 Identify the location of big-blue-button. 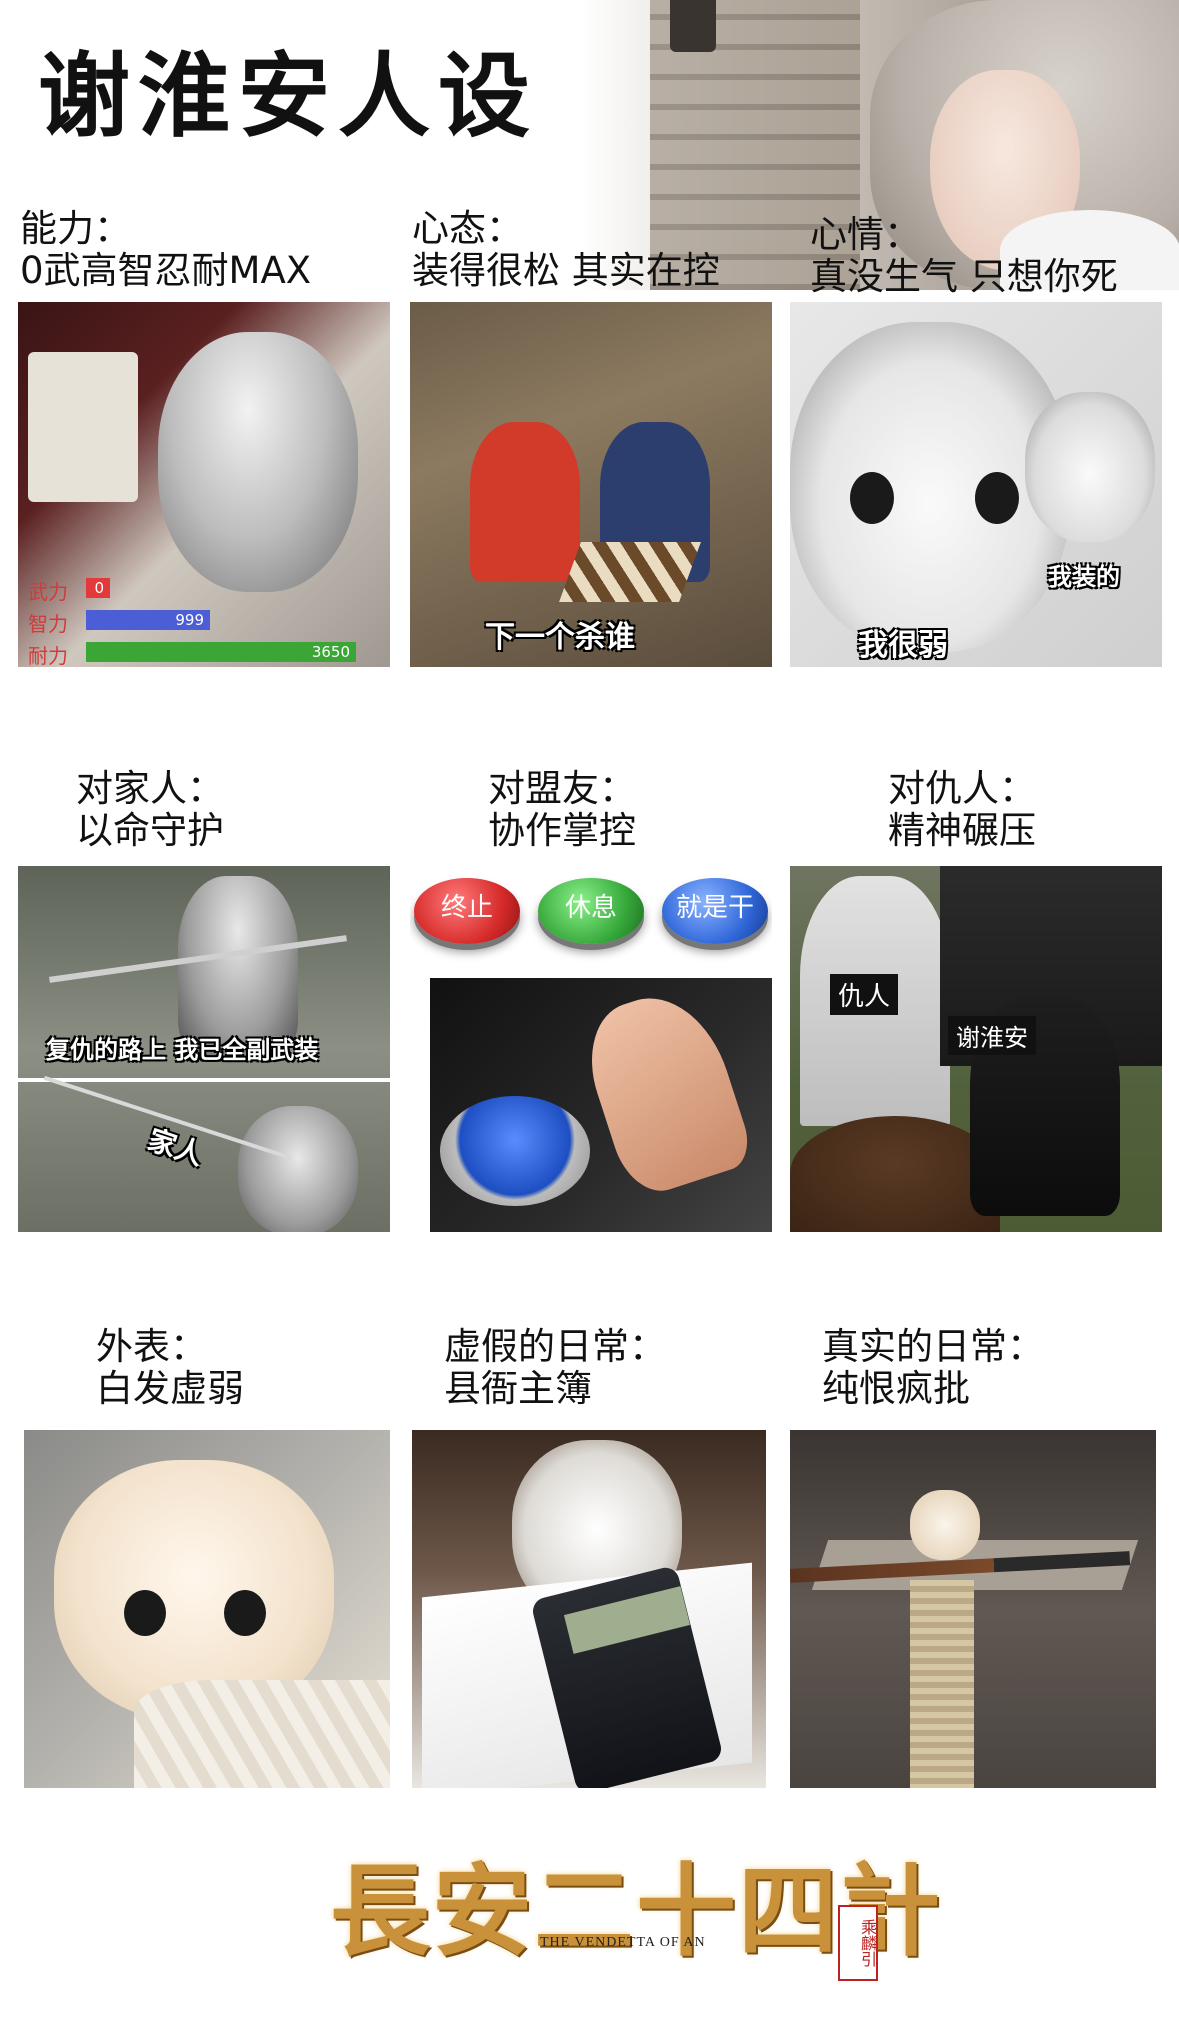
(515, 1151).